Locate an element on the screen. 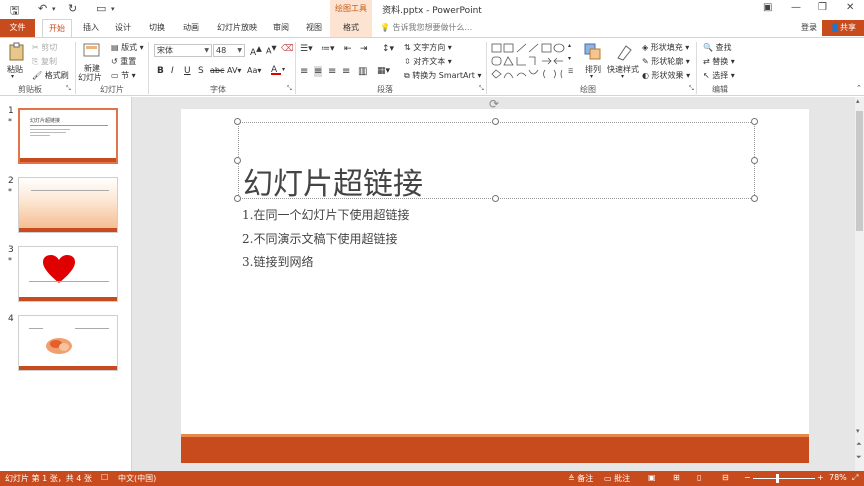  gallery-more-icon: ☰ is located at coordinates (570, 71).